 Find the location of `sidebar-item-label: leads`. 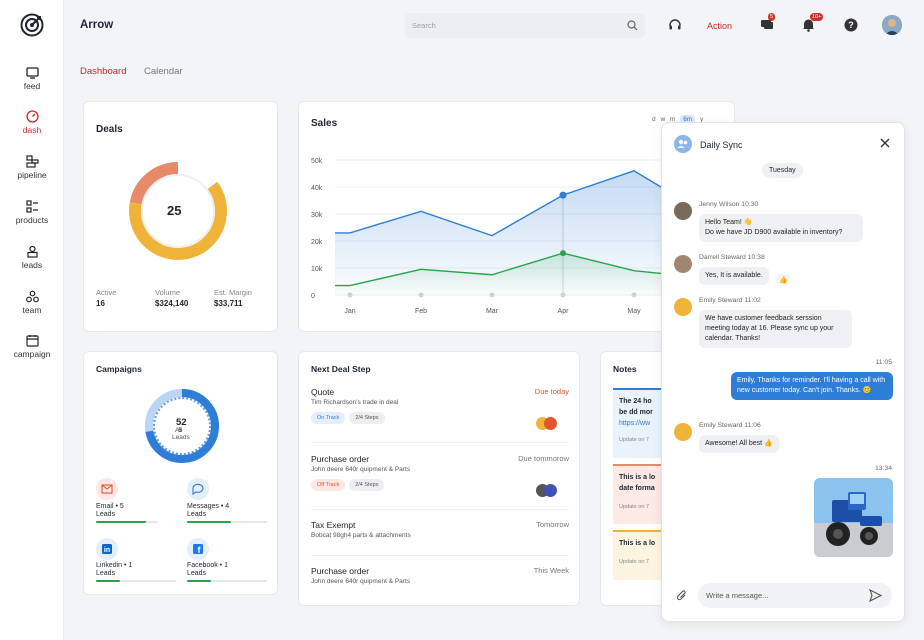

sidebar-item-label: leads is located at coordinates (32, 265).